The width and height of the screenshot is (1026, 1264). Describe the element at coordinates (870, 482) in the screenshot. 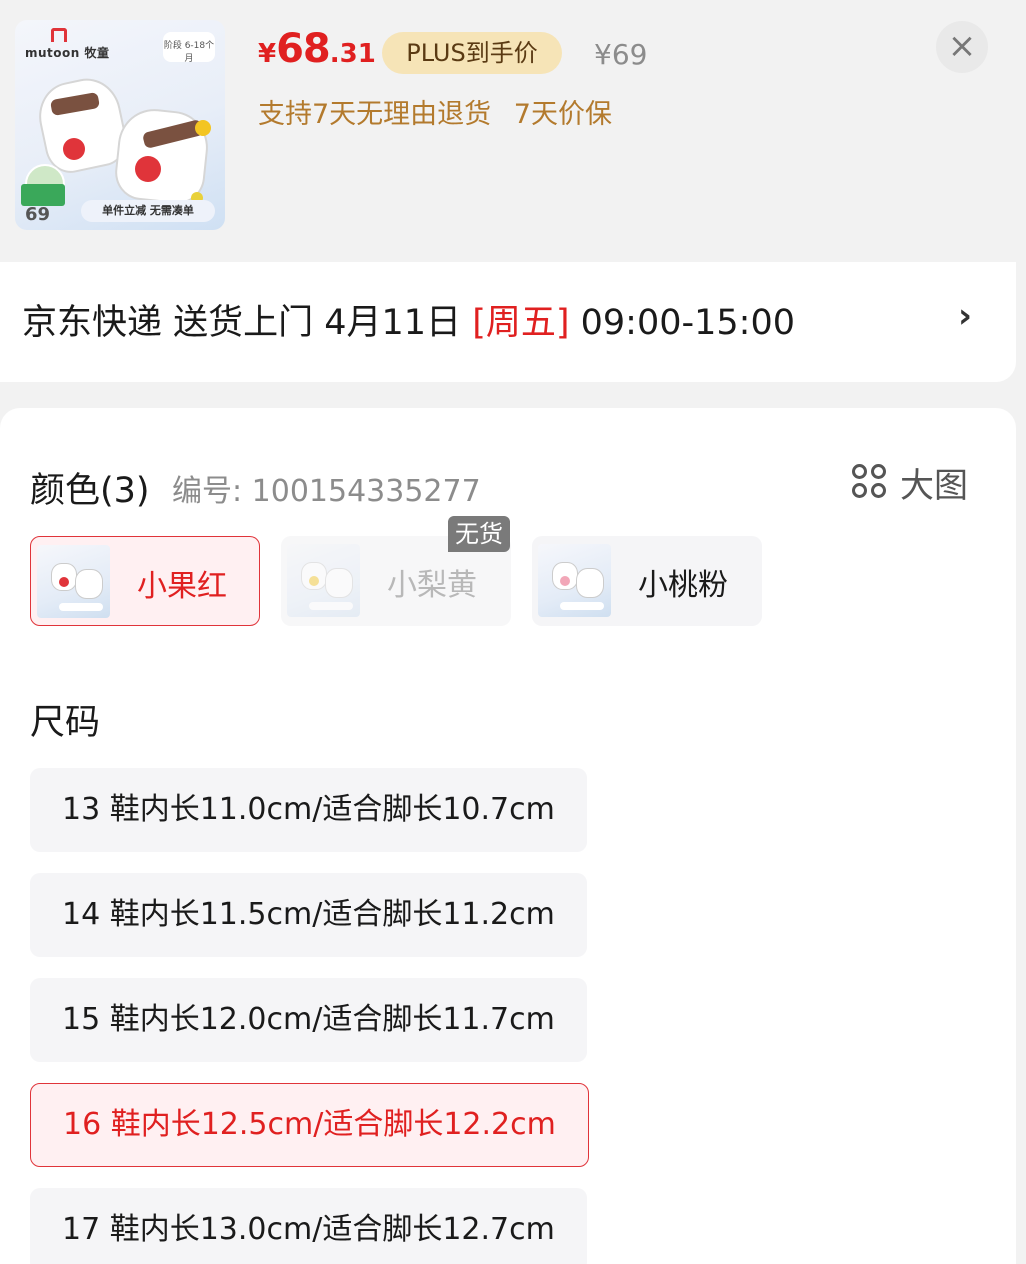

I see `grid-view-icon` at that location.